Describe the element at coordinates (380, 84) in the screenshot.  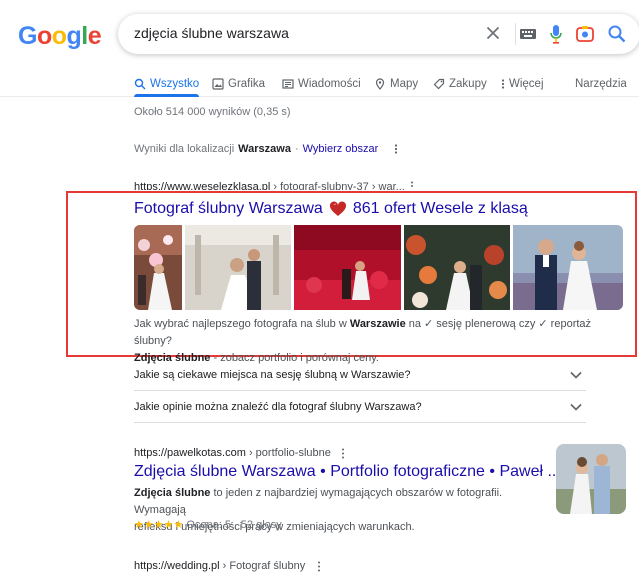
I see `map-pin-icon` at that location.